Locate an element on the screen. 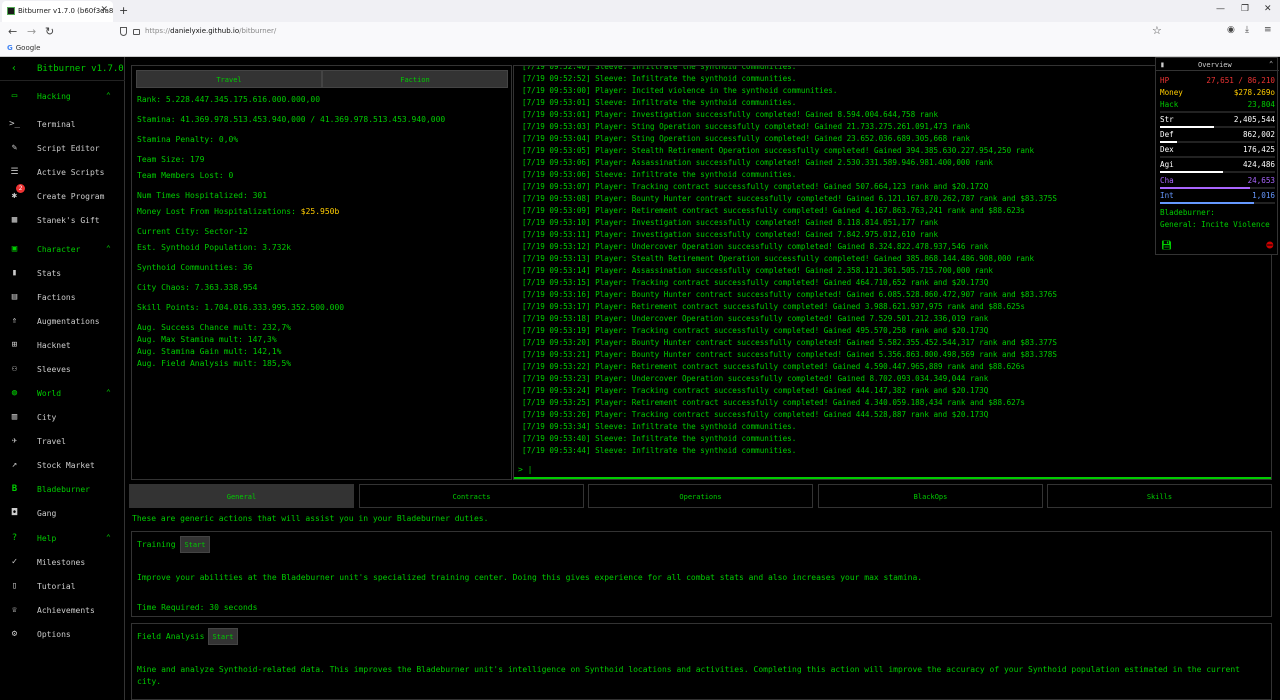 The image size is (1280, 700). equalizer-icon: ▮ is located at coordinates (14, 273).